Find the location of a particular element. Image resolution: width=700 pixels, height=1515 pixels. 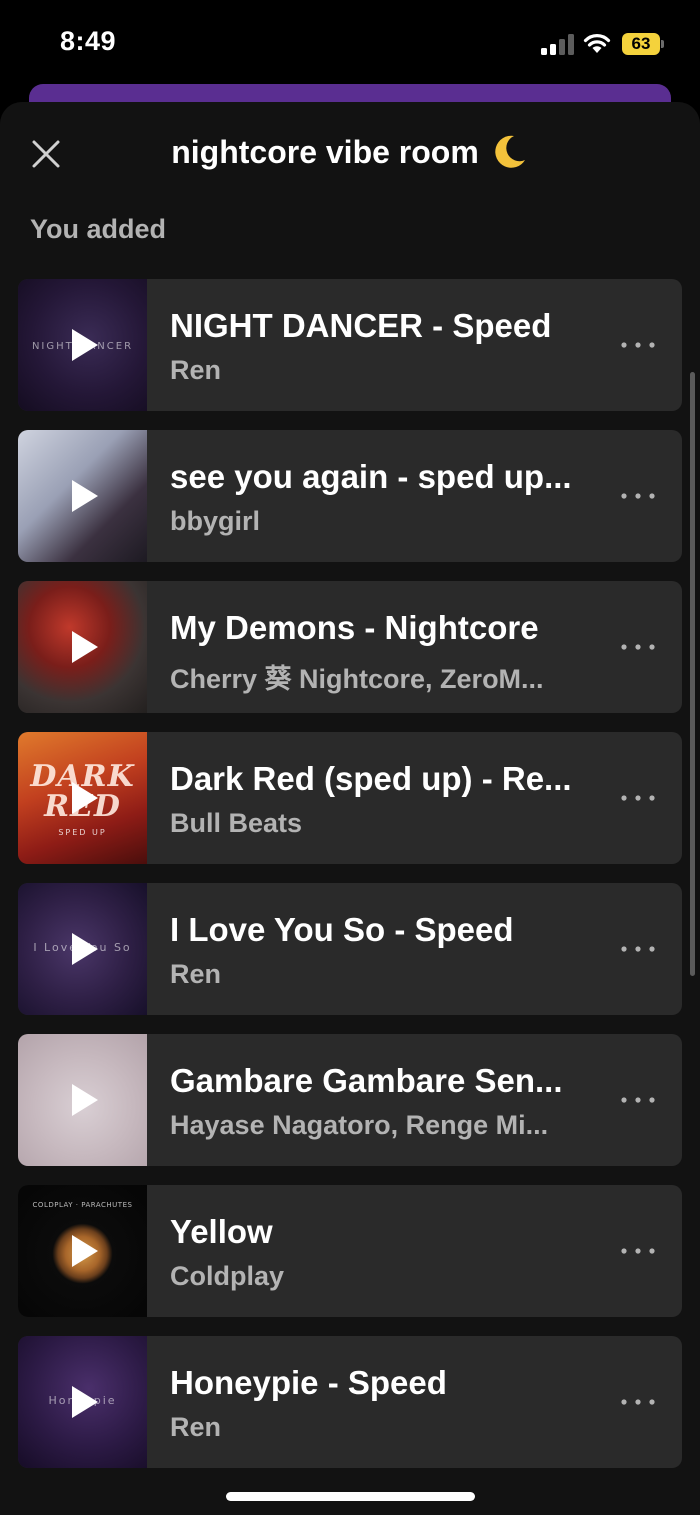

album-cover: Honeypie is located at coordinates (82, 1402).